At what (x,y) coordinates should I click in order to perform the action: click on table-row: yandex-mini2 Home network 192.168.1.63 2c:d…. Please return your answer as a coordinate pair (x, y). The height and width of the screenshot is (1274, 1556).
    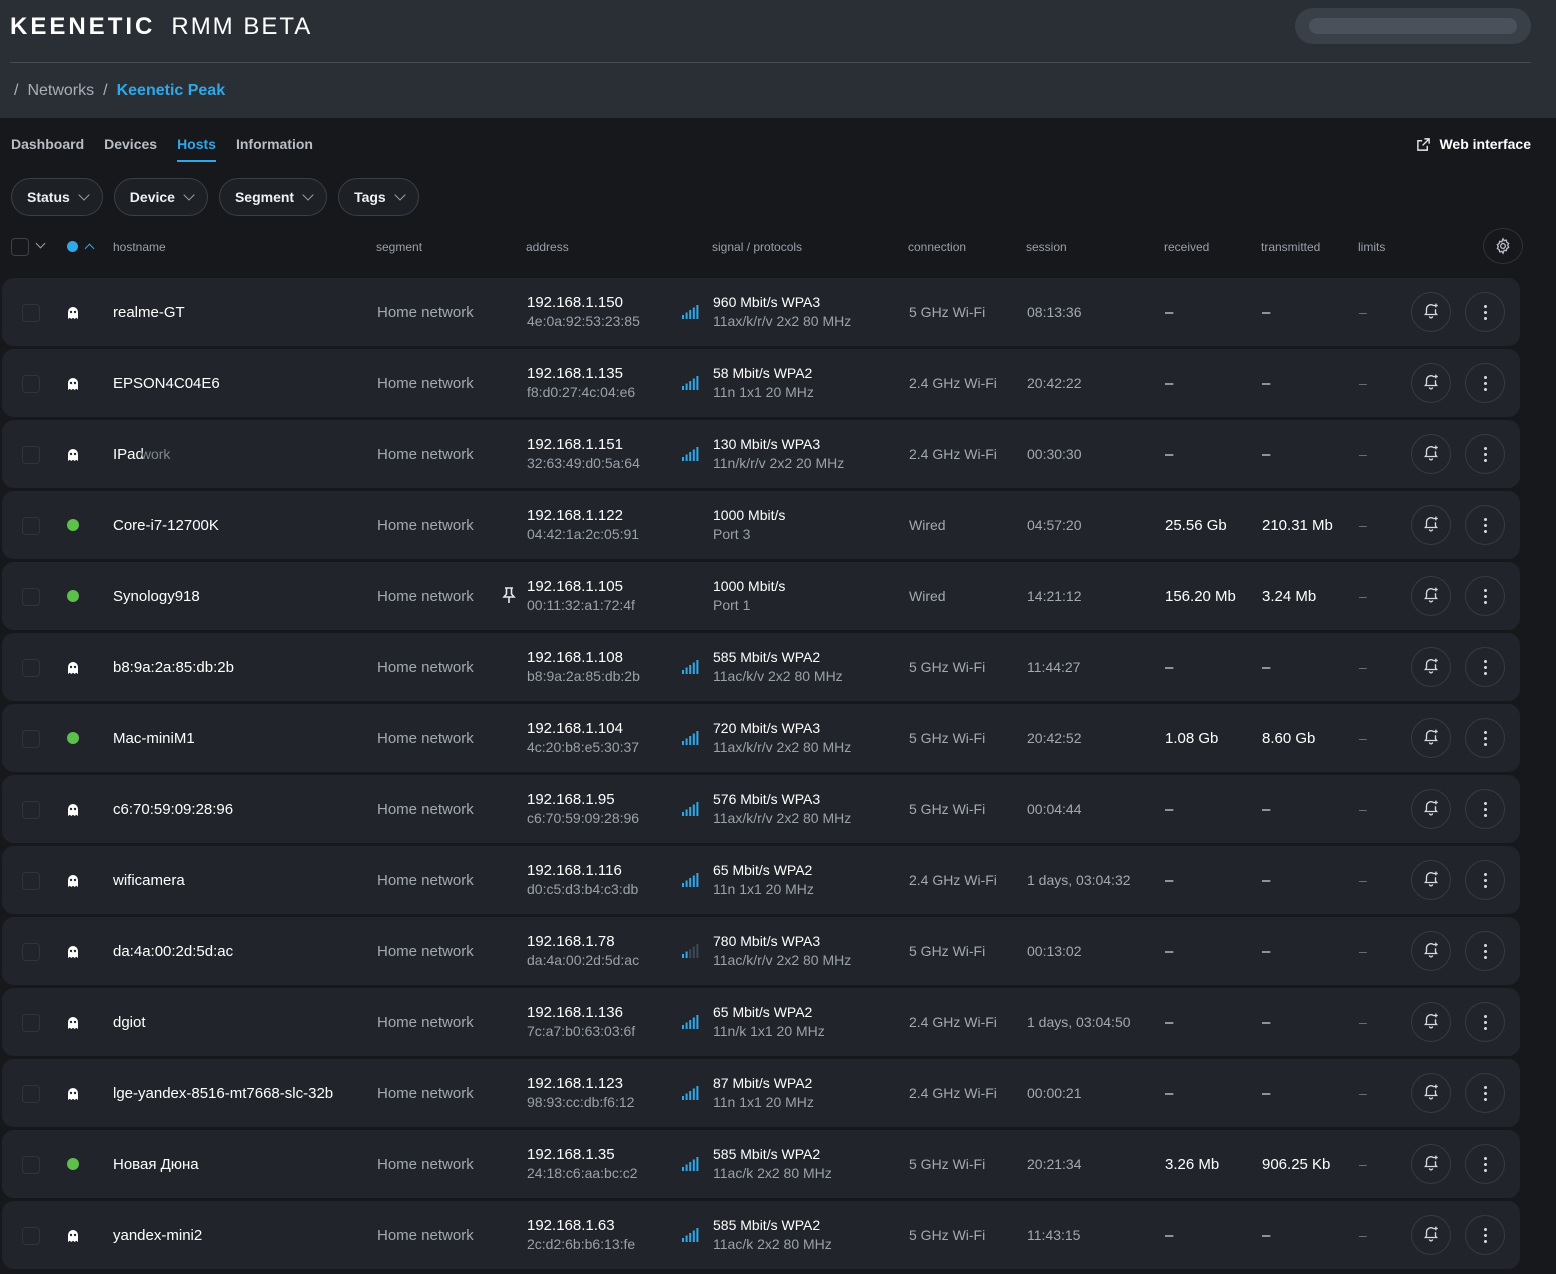
    Looking at the image, I should click on (761, 1235).